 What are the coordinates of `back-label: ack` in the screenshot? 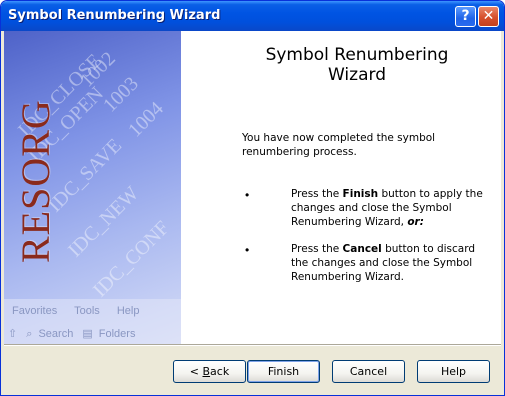 It's located at (220, 371).